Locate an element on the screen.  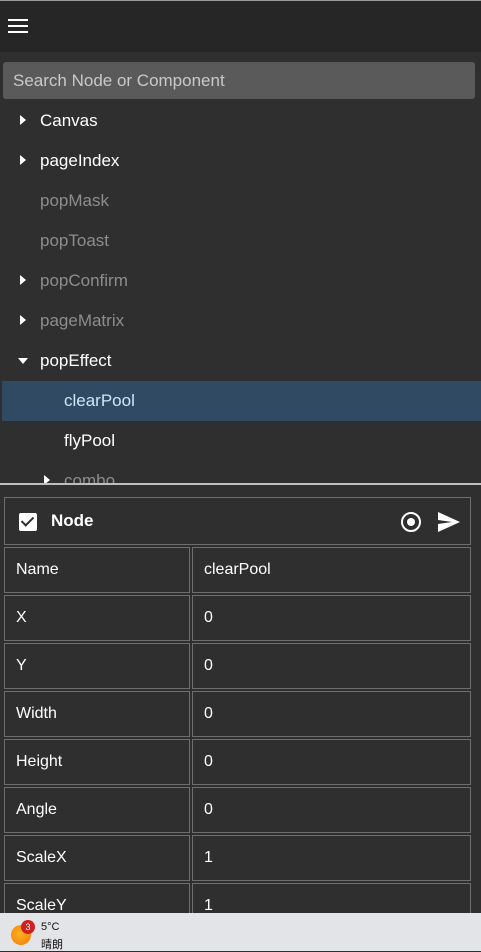
property-row-angle: Angle 0 is located at coordinates (237, 811).